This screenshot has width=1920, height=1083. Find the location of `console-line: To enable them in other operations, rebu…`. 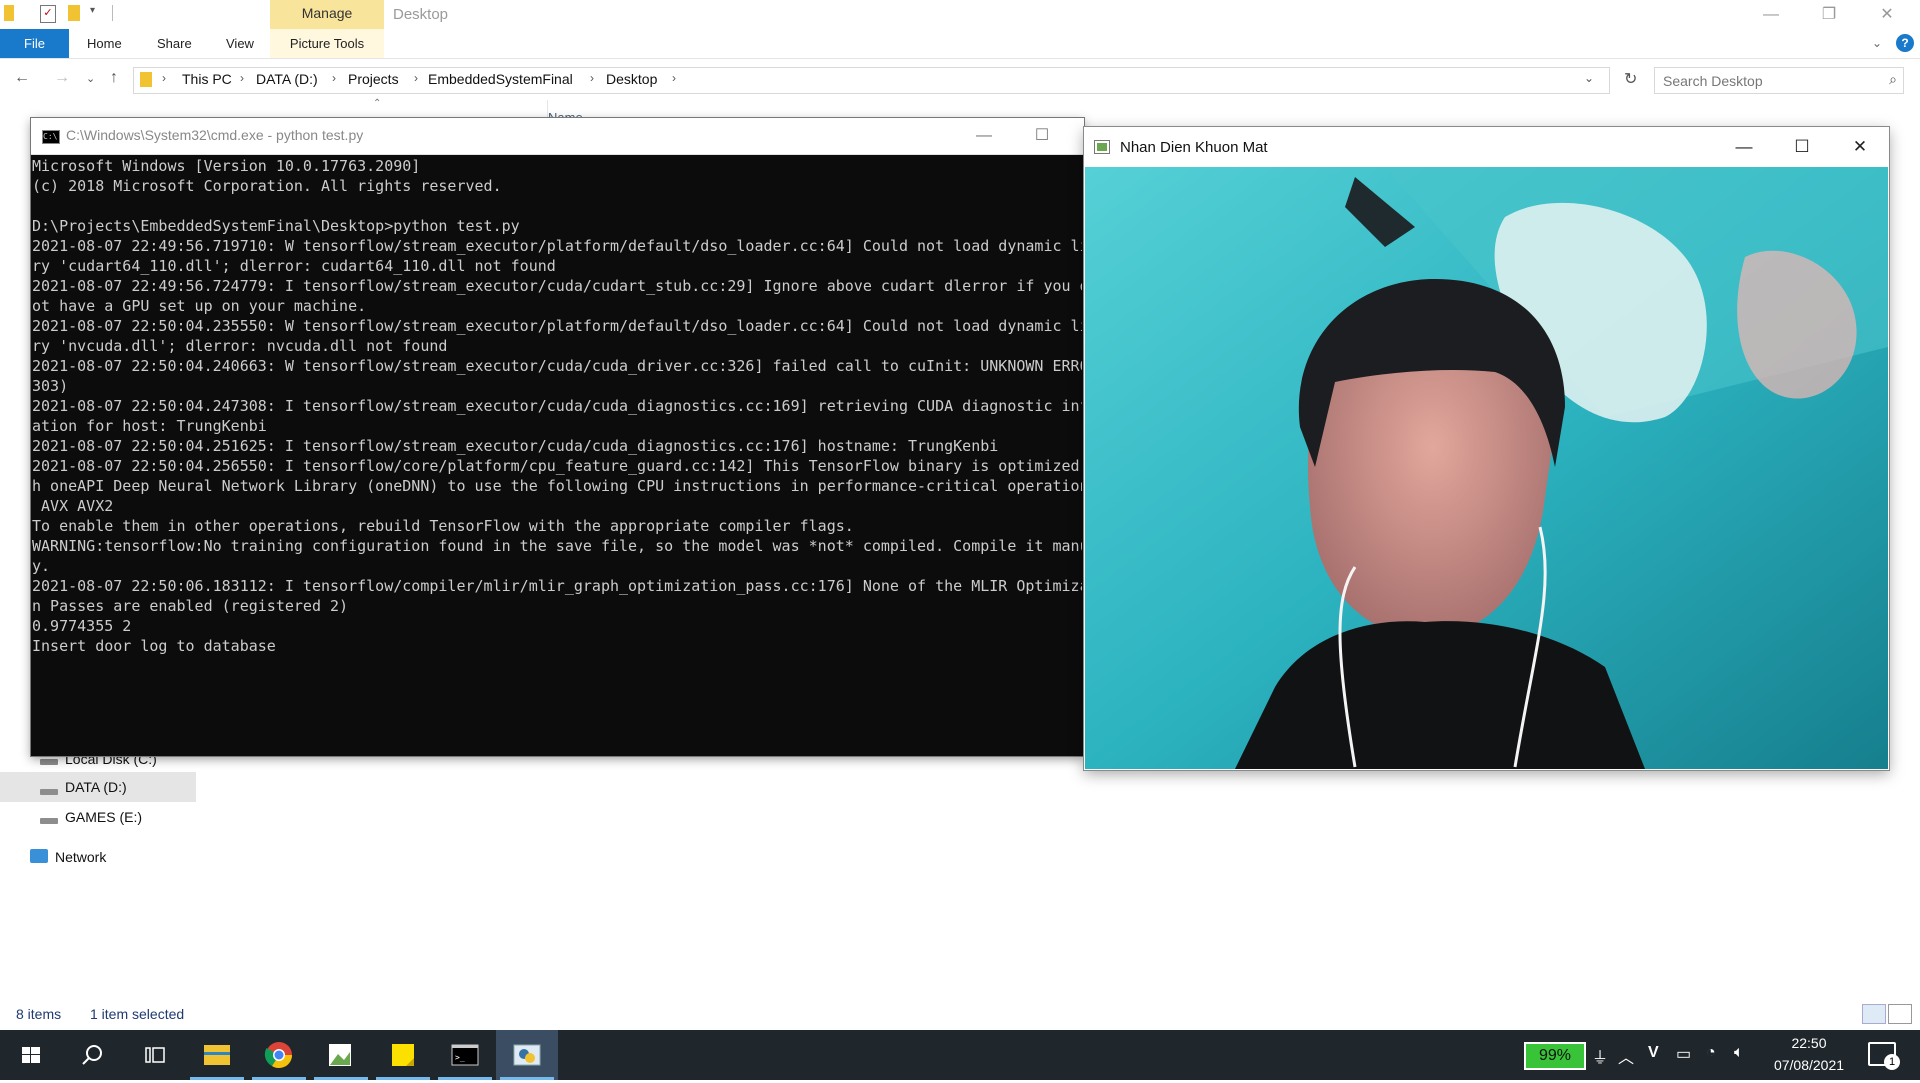

console-line: To enable them in other operations, rebu… is located at coordinates (443, 526).